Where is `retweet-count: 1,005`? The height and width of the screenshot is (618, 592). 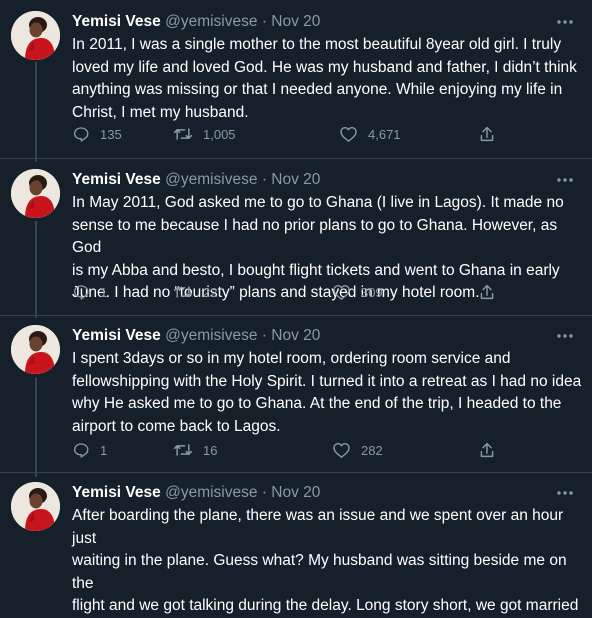 retweet-count: 1,005 is located at coordinates (219, 134).